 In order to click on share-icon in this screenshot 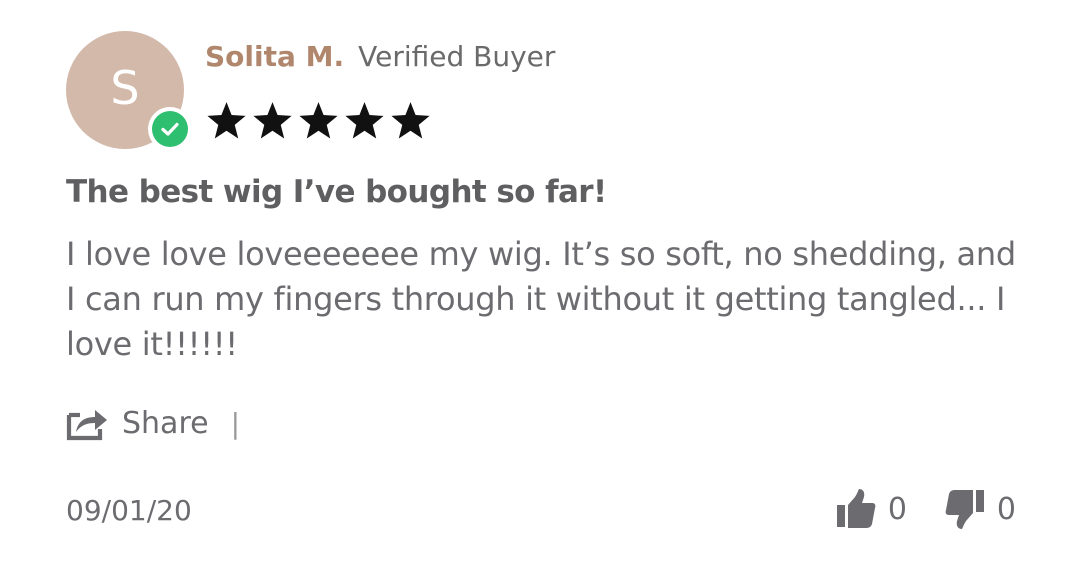, I will do `click(86, 425)`.